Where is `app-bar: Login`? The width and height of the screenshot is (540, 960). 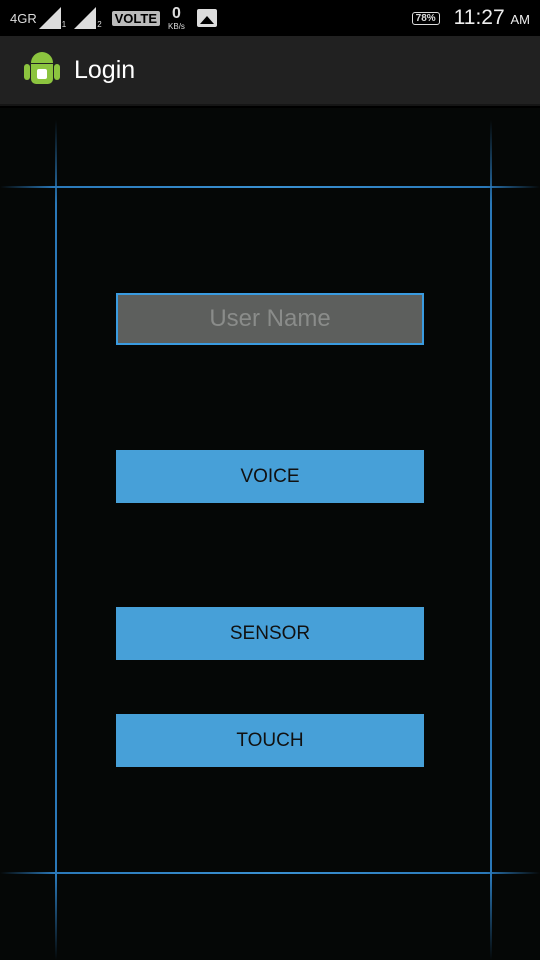
app-bar: Login is located at coordinates (270, 71).